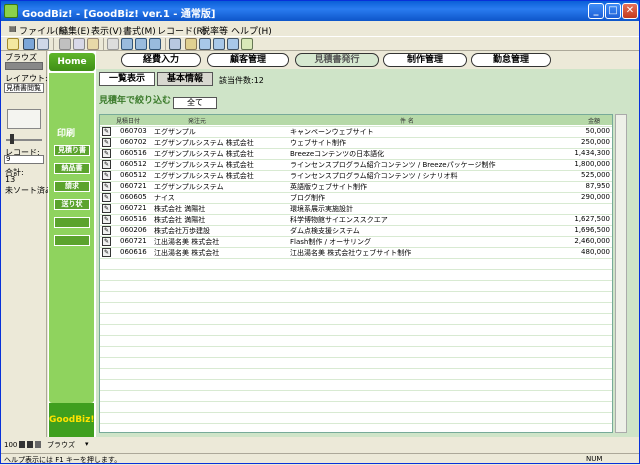 Image resolution: width=640 pixels, height=465 pixels. What do you see at coordinates (24, 88) in the screenshot?
I see `layout-select: 見積書閲覧` at bounding box center [24, 88].